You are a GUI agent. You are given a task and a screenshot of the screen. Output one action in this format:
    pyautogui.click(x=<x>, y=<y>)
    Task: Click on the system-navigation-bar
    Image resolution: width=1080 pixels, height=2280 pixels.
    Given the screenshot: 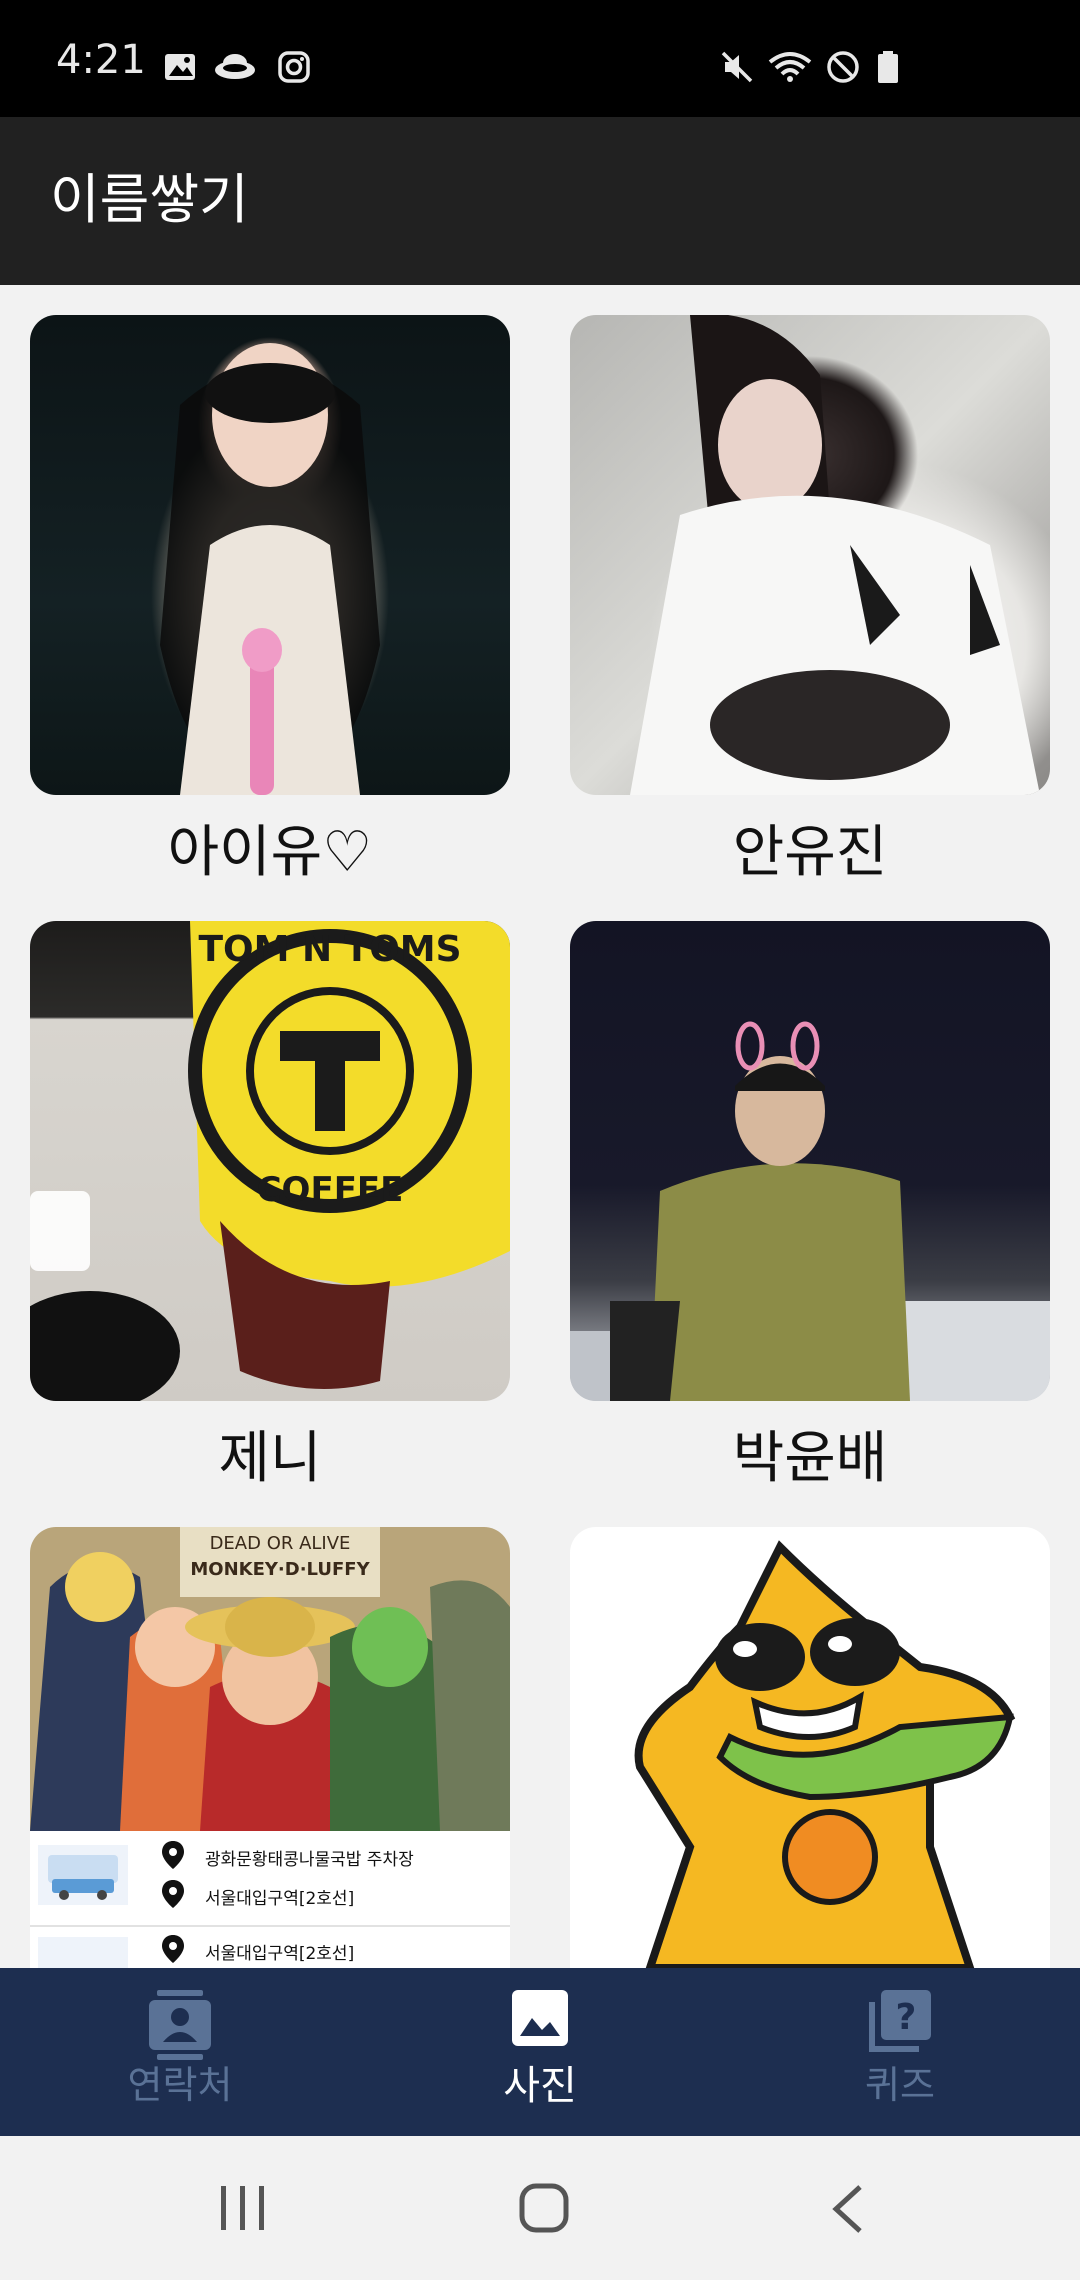 What is the action you would take?
    pyautogui.click(x=540, y=2208)
    